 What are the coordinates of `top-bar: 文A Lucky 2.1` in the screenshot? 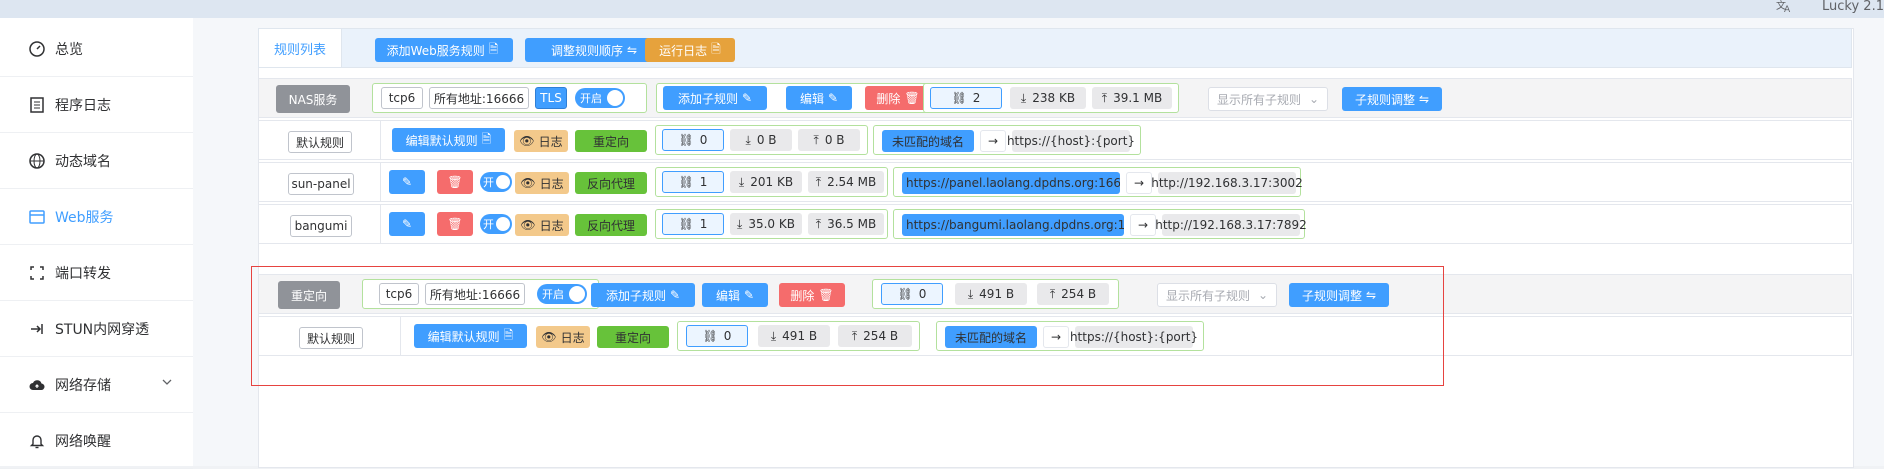 It's located at (942, 9).